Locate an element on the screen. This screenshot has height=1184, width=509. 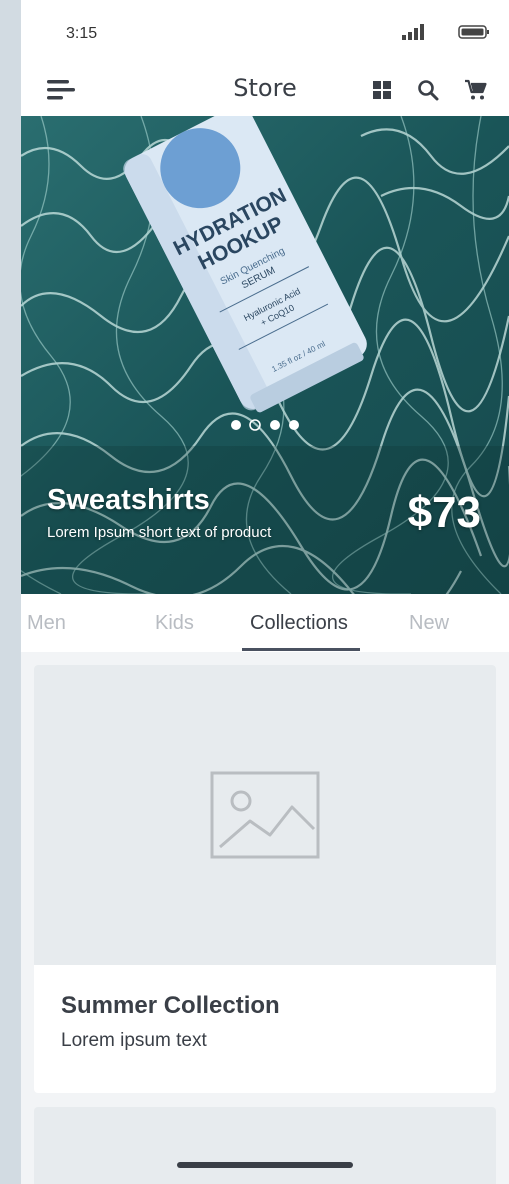
carousel-dots is located at coordinates (269, 425).